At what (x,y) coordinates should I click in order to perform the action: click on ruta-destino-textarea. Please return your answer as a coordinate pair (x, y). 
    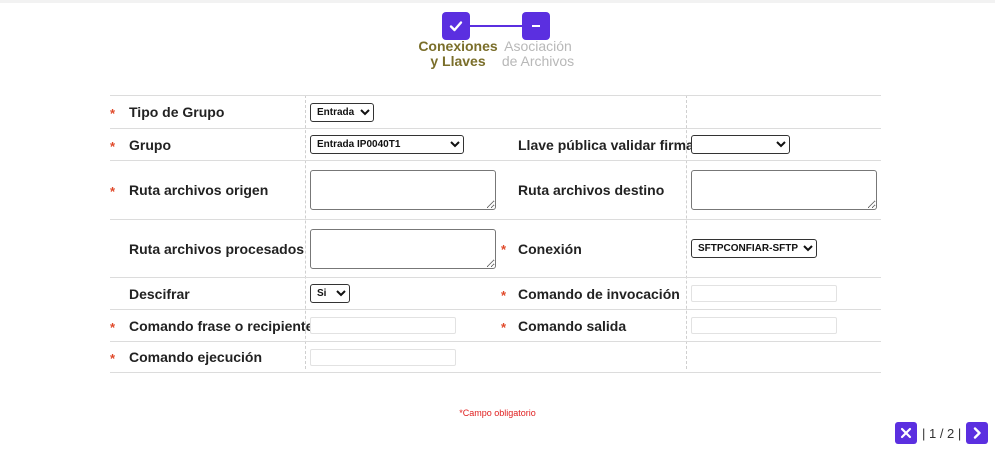
    Looking at the image, I should click on (784, 190).